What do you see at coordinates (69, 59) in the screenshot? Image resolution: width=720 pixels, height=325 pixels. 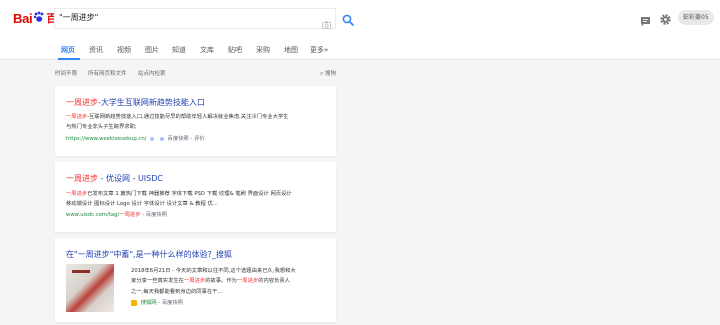 I see `active-tab-indicator` at bounding box center [69, 59].